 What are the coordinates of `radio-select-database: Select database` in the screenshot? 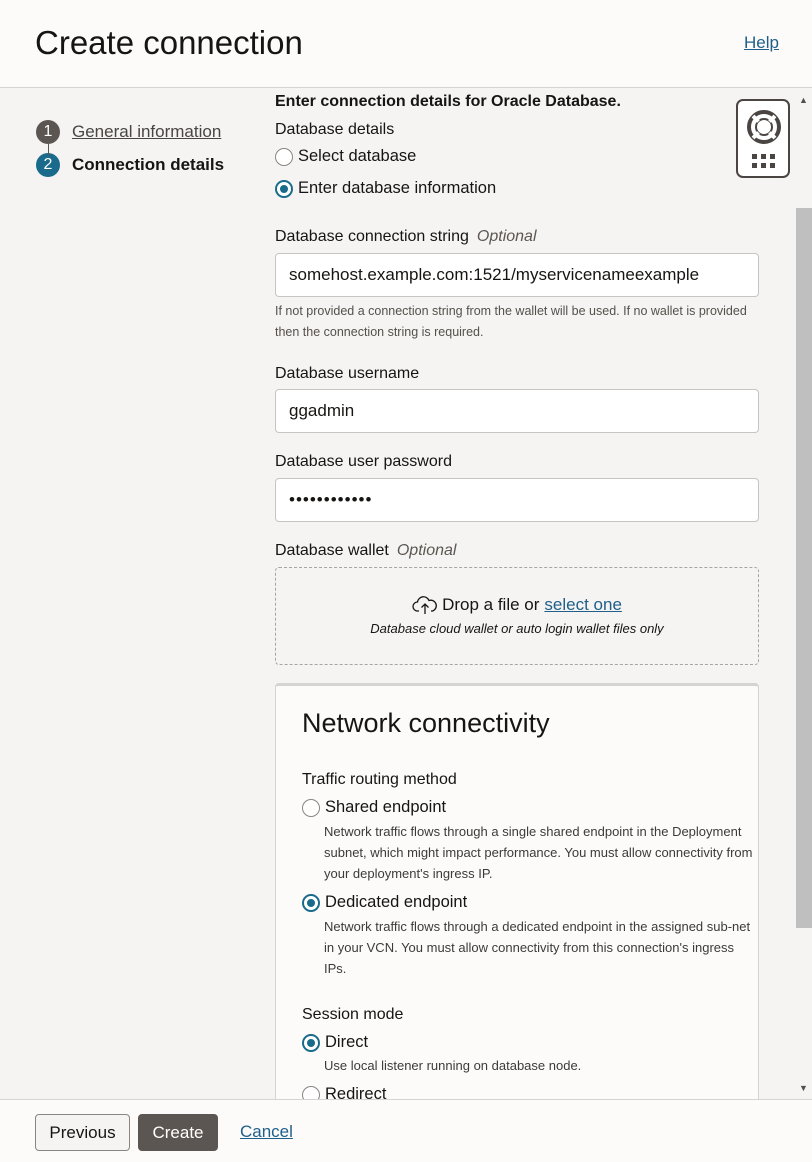 It's located at (345, 156).